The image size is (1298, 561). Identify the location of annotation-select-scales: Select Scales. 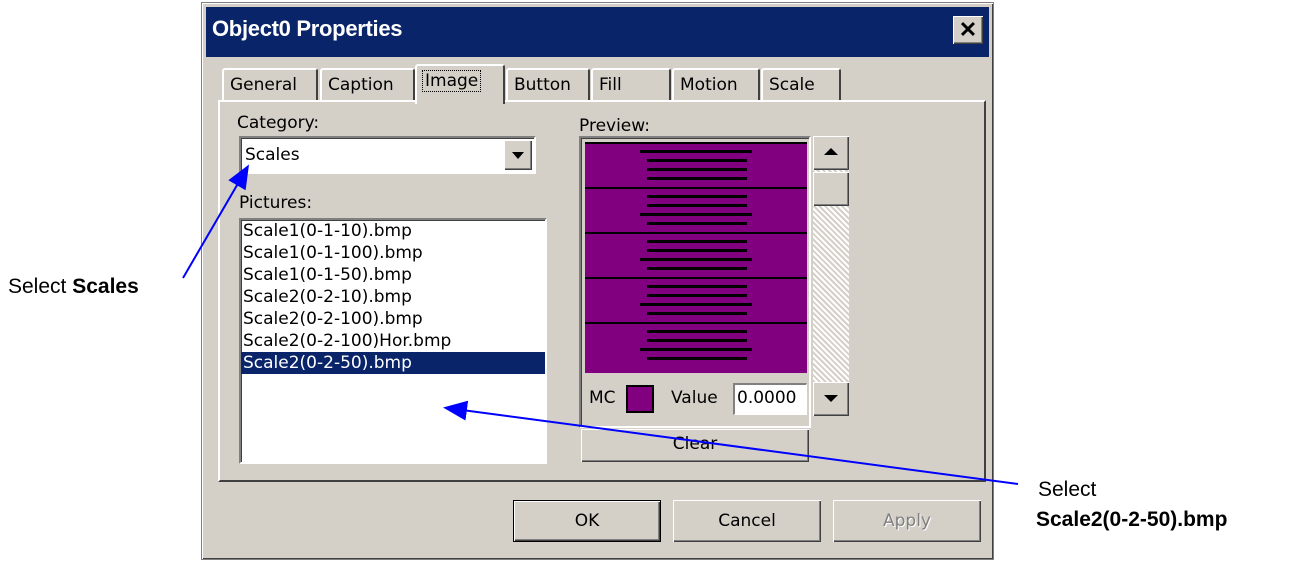
(73, 286).